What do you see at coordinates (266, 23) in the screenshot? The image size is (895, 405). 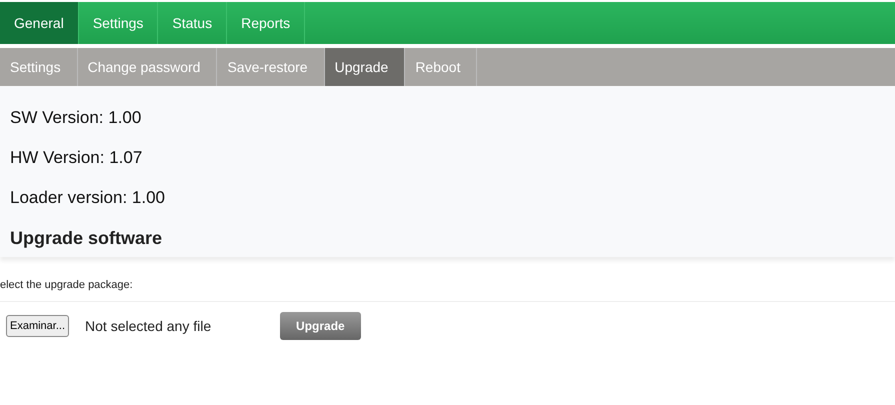 I see `main-tab: Reports` at bounding box center [266, 23].